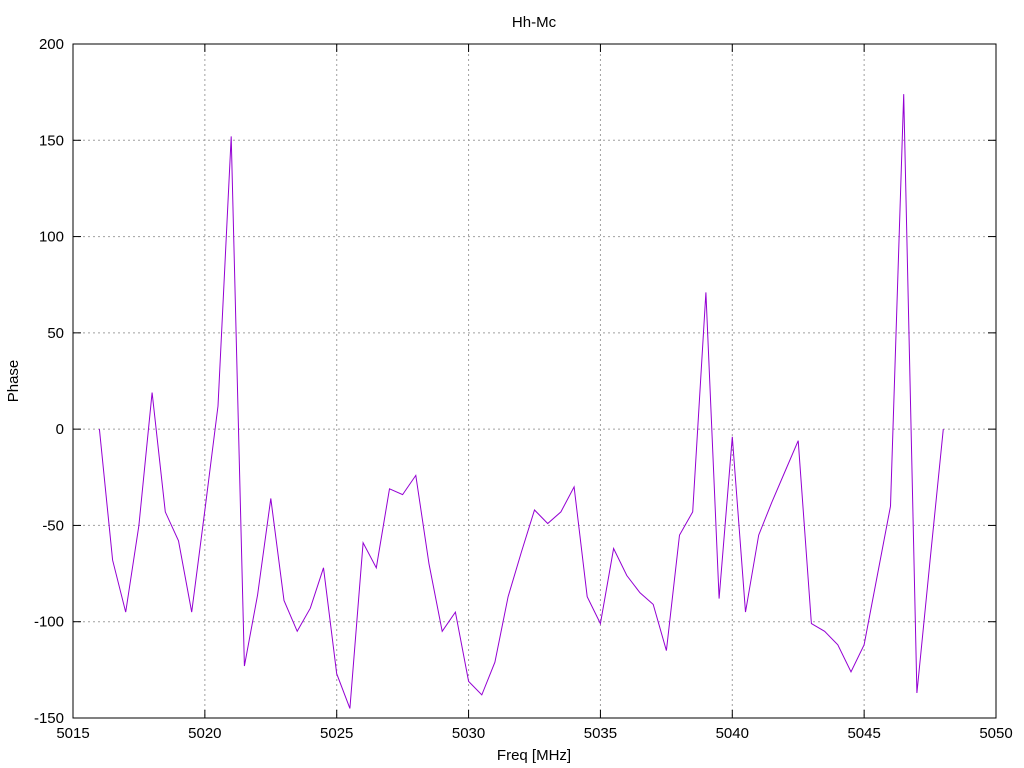  Describe the element at coordinates (732, 733) in the screenshot. I see `x-tick-label: 5040` at that location.